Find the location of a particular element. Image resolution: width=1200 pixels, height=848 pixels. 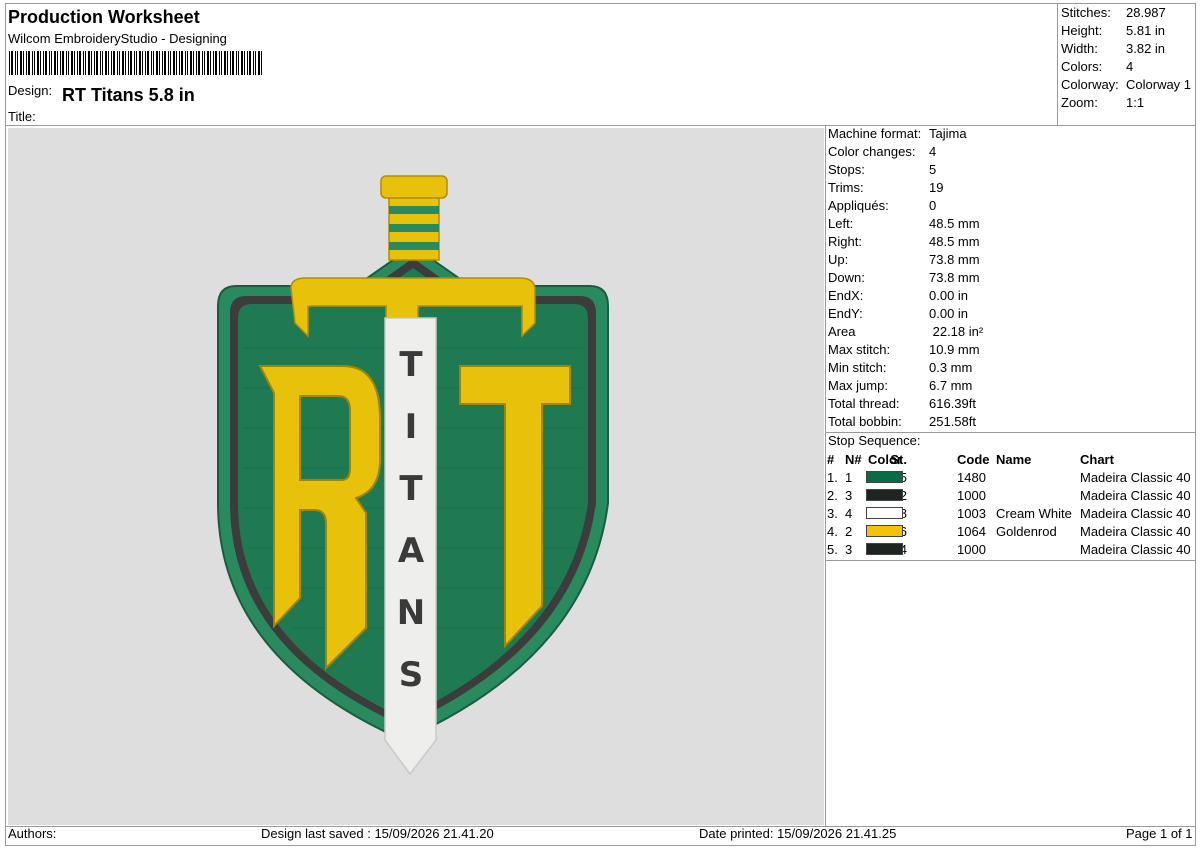

blade-letter: S is located at coordinates (411, 675).